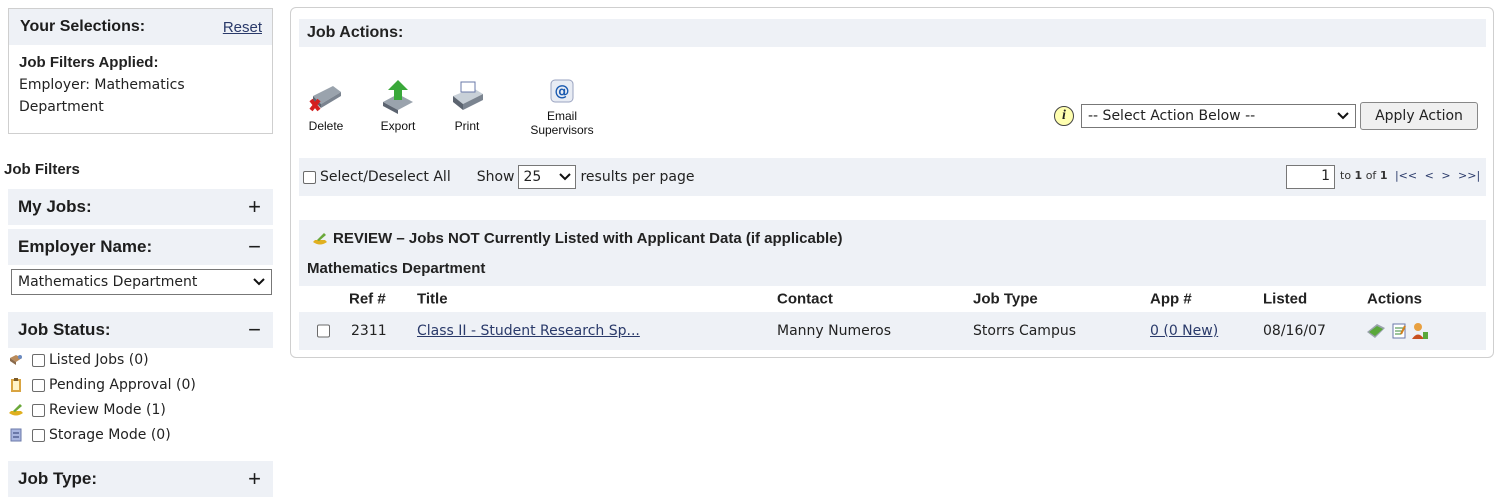 Image resolution: width=1499 pixels, height=502 pixels. What do you see at coordinates (398, 126) in the screenshot?
I see `export-label: Export` at bounding box center [398, 126].